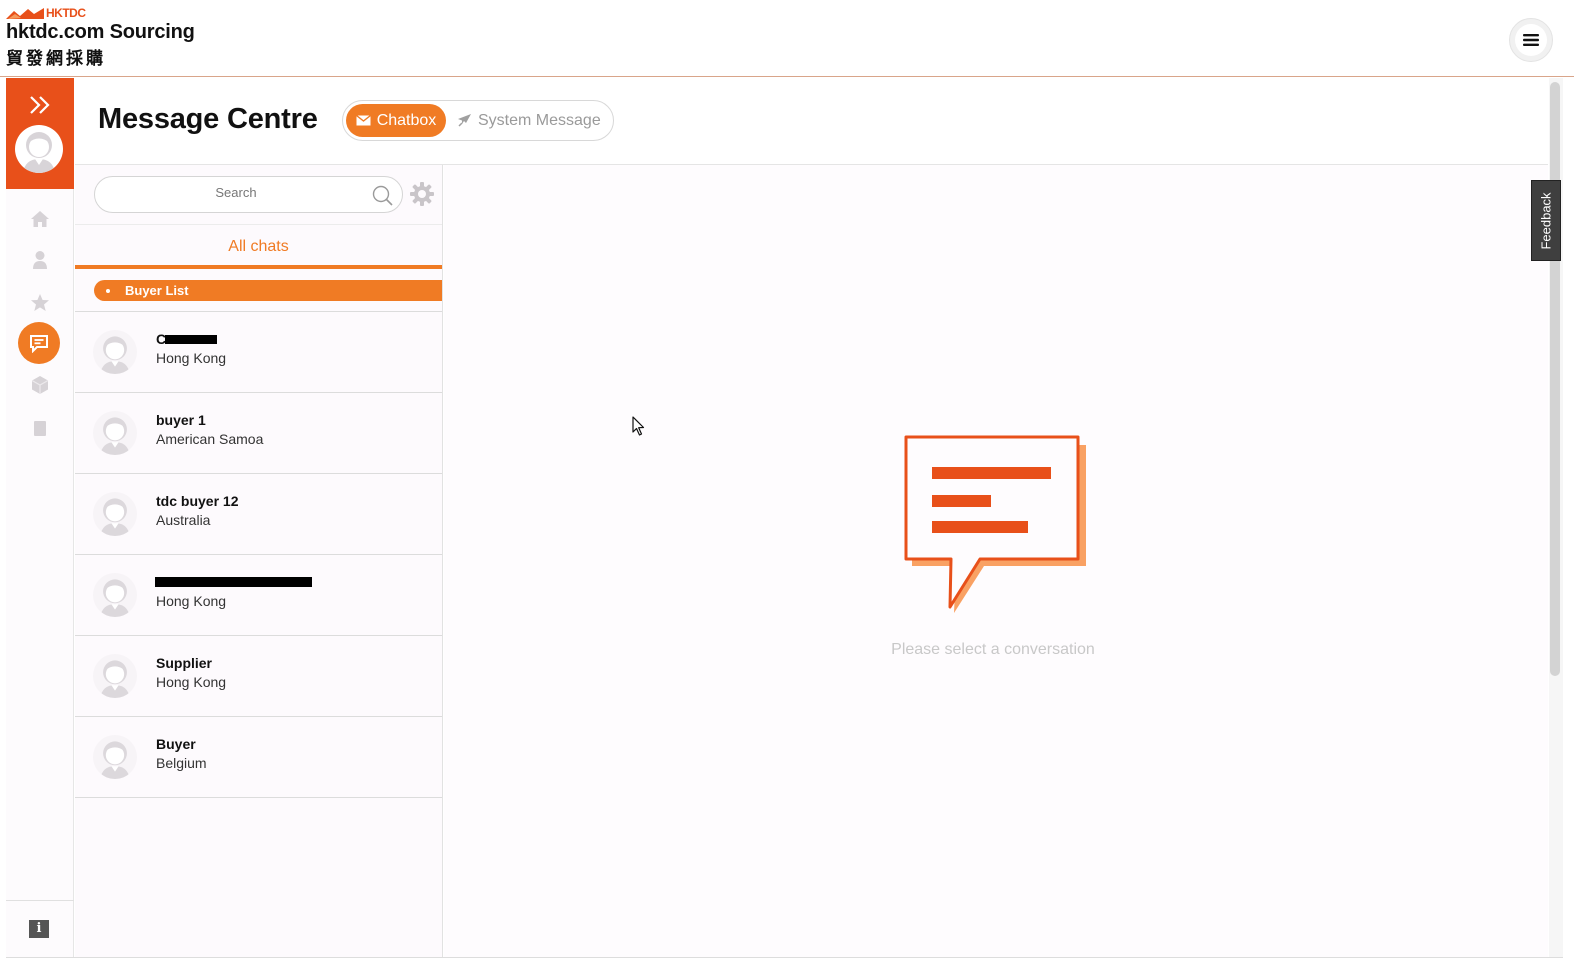  I want to click on user-avatar, so click(39, 149).